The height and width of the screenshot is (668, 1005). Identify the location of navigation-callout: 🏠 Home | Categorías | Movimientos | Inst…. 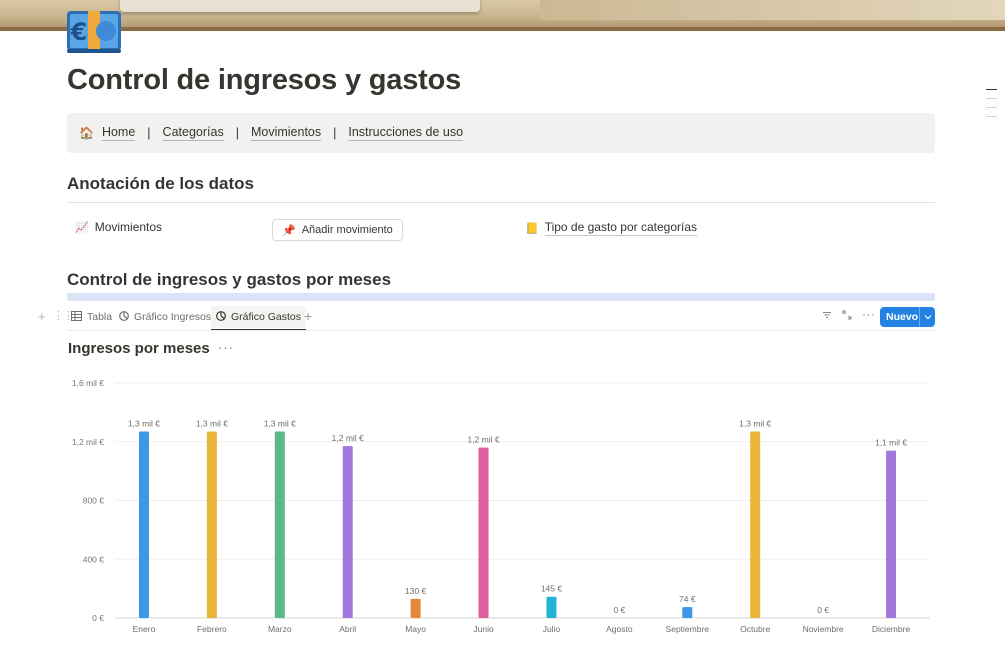
(501, 133).